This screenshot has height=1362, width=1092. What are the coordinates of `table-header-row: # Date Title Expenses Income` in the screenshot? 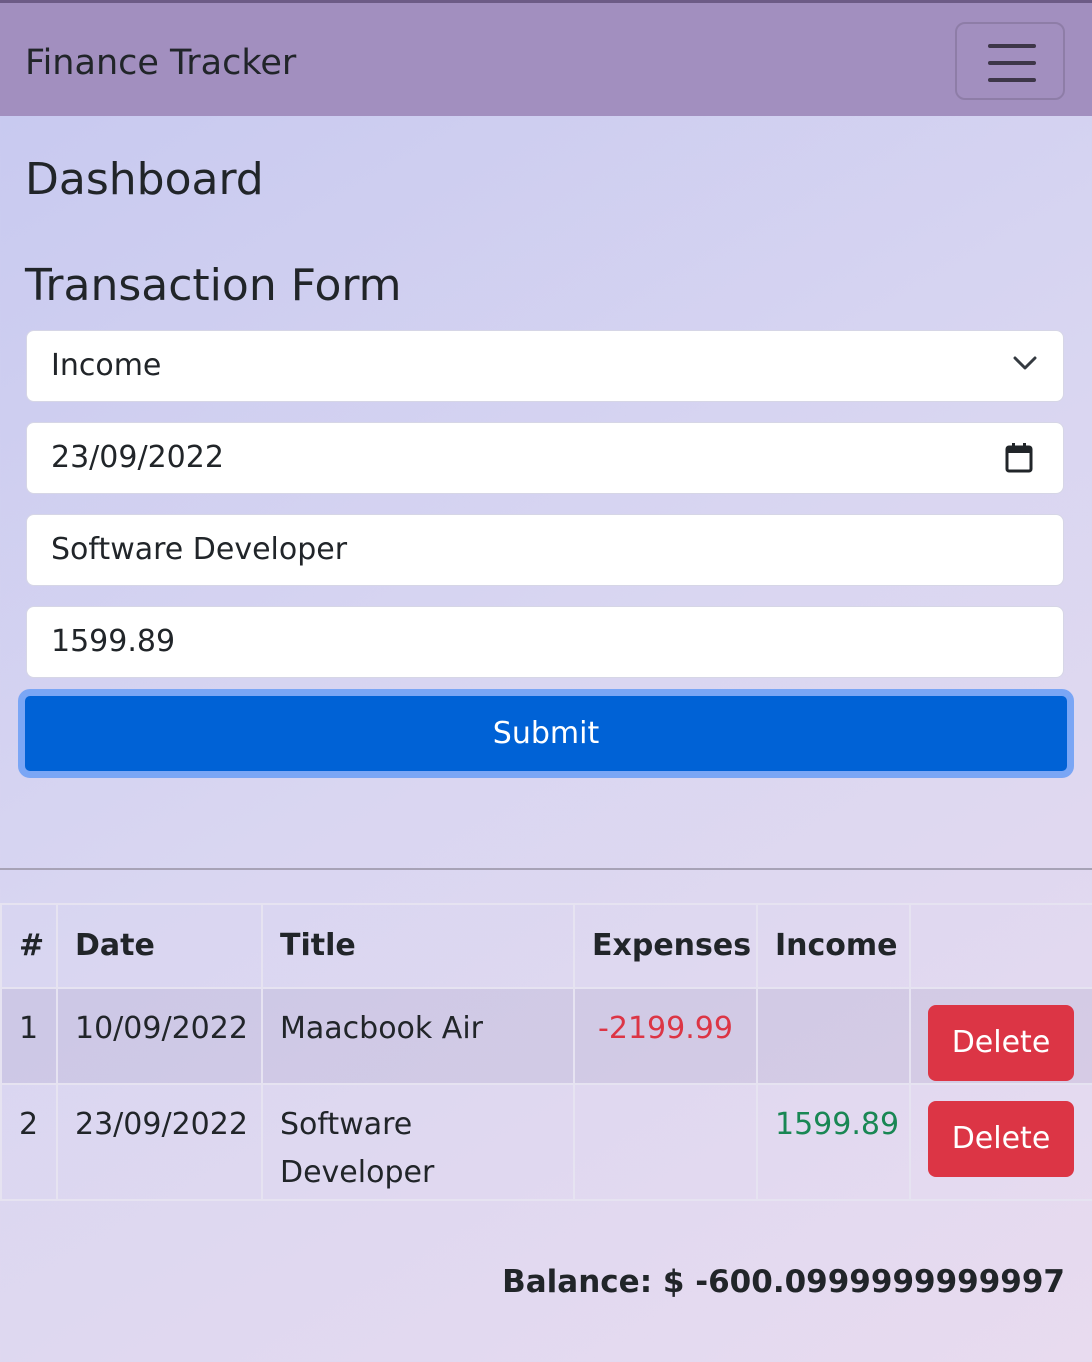 It's located at (546, 946).